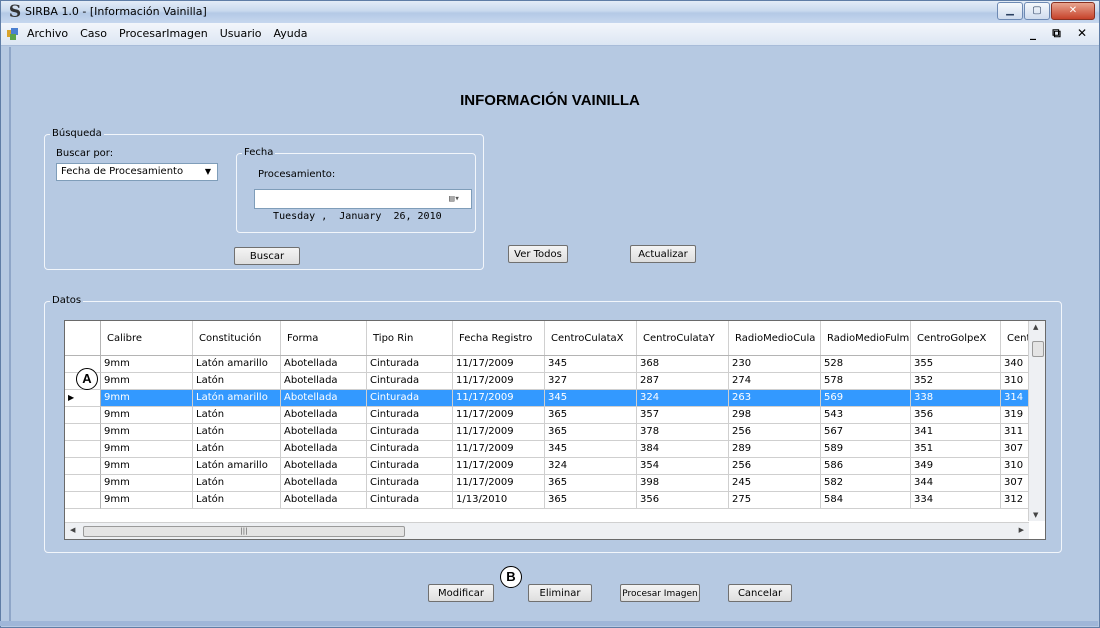 This screenshot has height=628, width=1100. I want to click on column-header: RadioMedioCula, so click(775, 338).